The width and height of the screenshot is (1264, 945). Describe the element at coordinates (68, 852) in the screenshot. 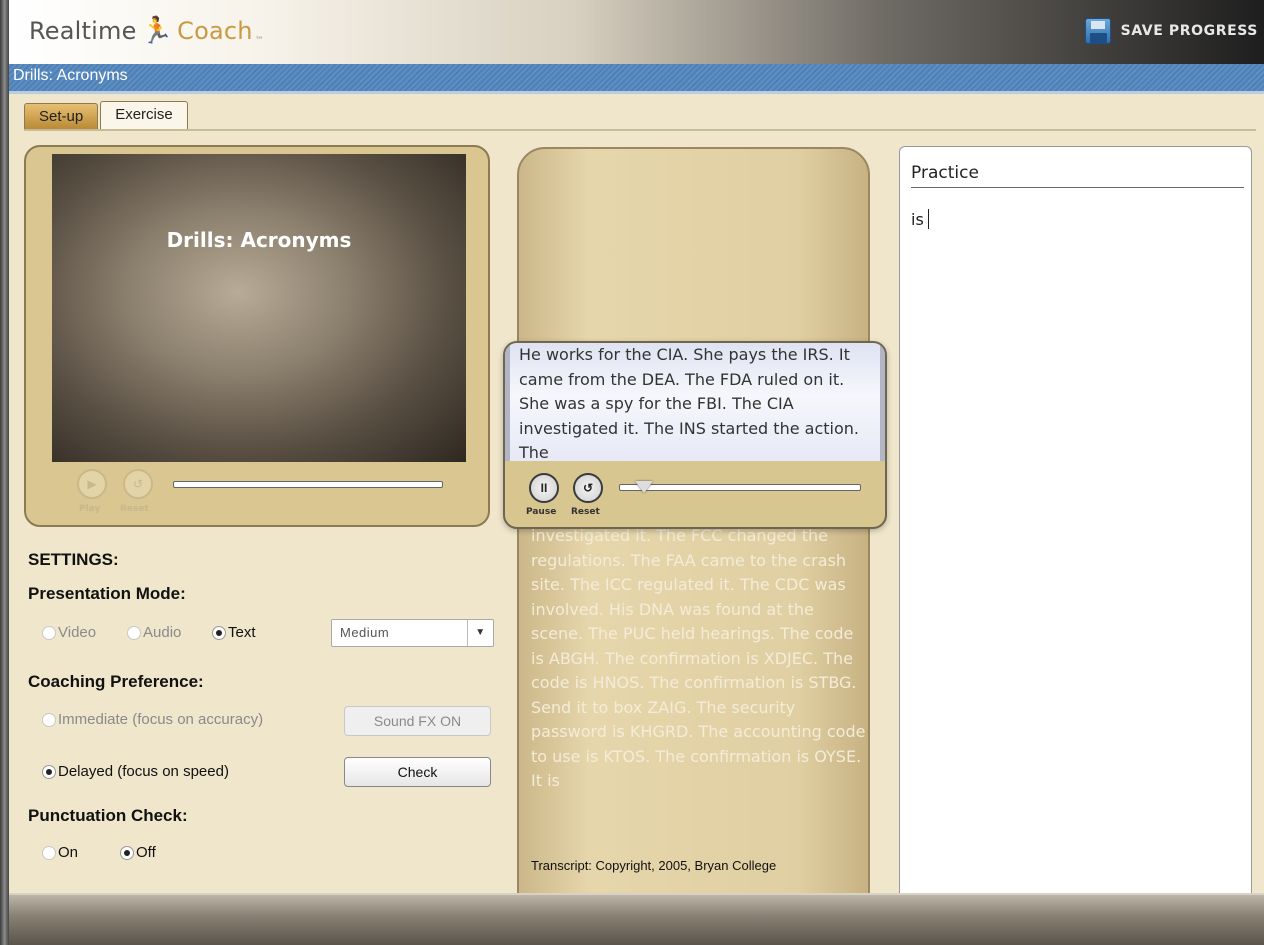

I see `punctuation-on-label: On` at that location.